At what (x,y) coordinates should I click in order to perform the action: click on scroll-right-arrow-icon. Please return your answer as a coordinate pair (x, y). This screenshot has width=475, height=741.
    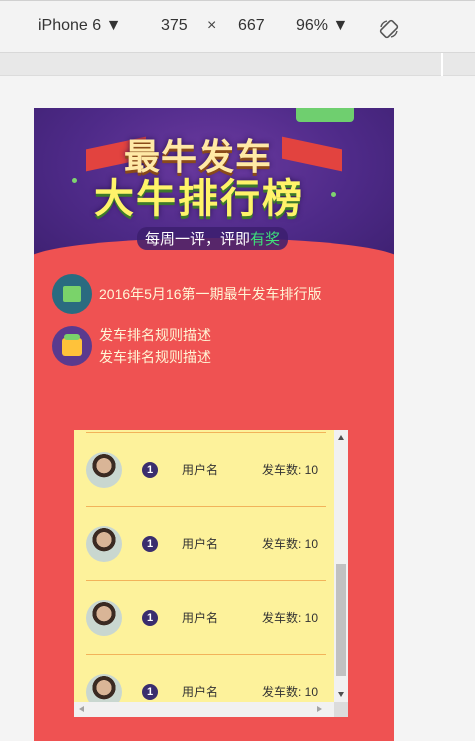
    Looking at the image, I should click on (319, 709).